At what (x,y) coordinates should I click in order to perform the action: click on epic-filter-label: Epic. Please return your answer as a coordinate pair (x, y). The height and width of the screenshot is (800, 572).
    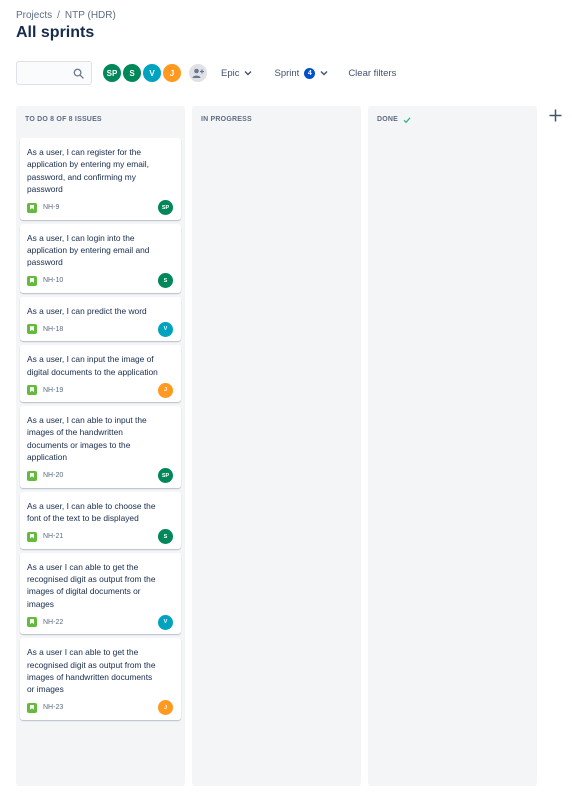
    Looking at the image, I should click on (230, 73).